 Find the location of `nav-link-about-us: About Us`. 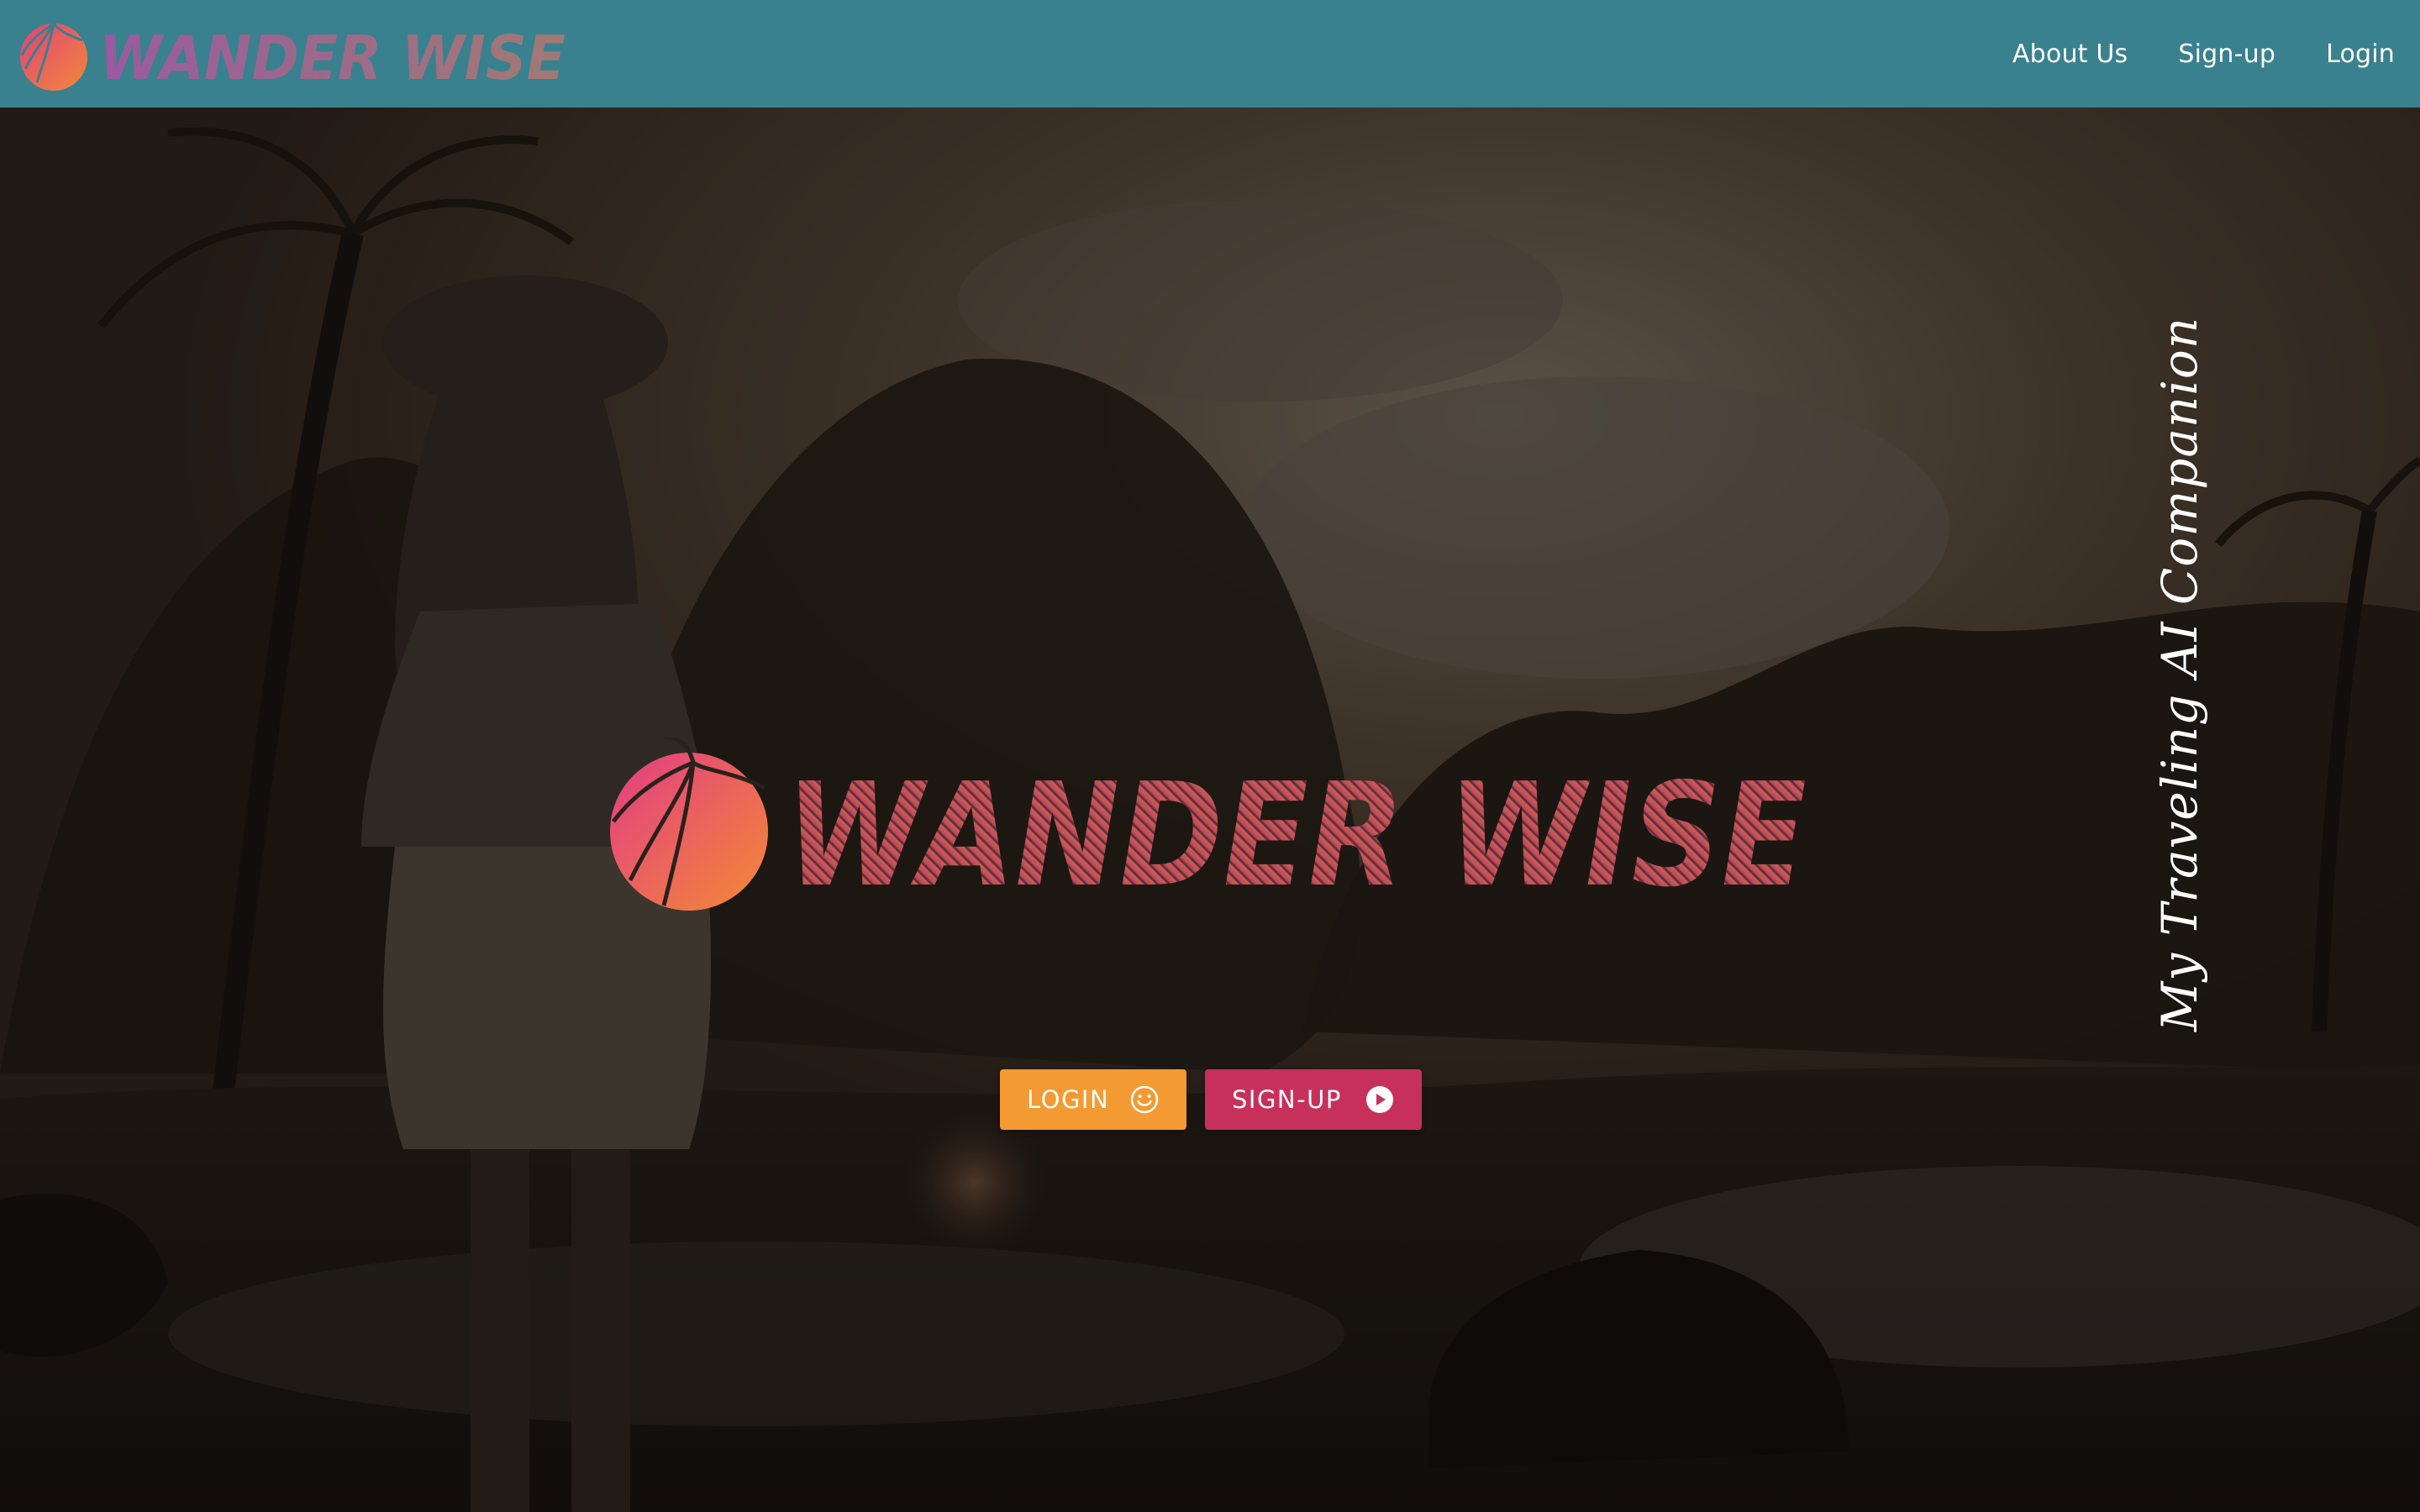

nav-link-about-us: About Us is located at coordinates (2070, 54).